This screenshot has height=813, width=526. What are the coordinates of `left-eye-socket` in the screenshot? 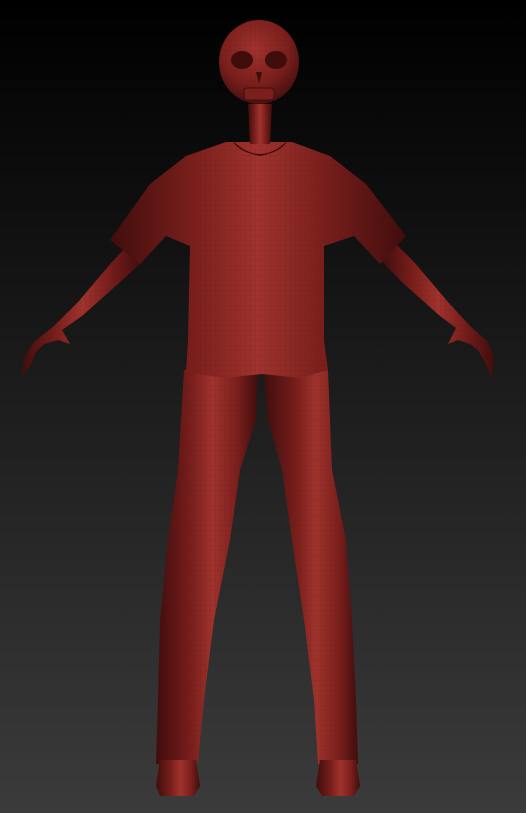 It's located at (242, 60).